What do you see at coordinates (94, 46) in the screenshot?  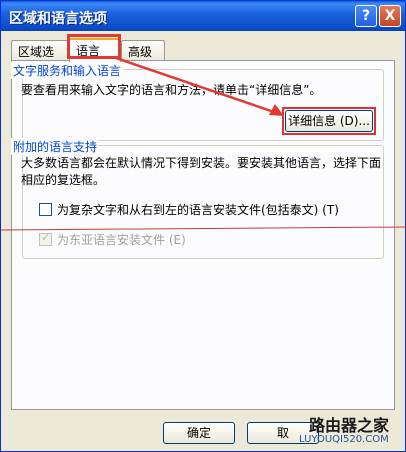 I see `language-tab-highlight` at bounding box center [94, 46].